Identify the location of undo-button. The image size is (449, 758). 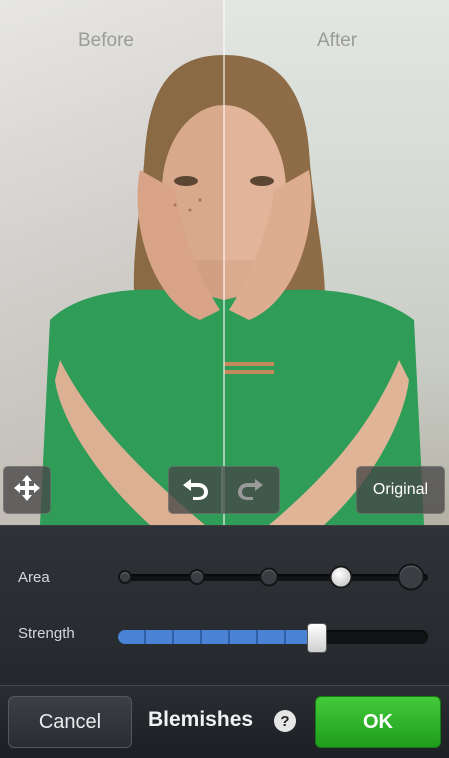
(195, 490).